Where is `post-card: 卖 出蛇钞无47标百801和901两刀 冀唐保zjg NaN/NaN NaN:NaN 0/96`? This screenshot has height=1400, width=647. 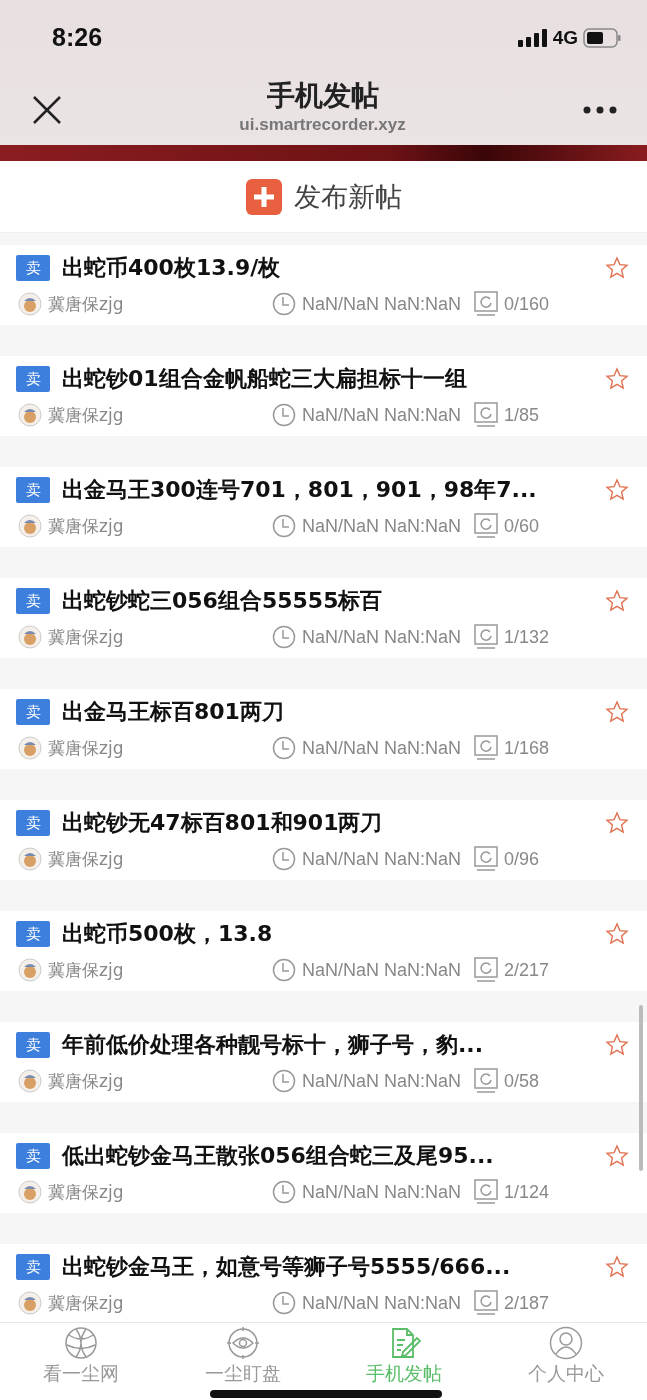 post-card: 卖 出蛇钞无47标百801和901两刀 冀唐保zjg NaN/NaN NaN:NaN 0/96 is located at coordinates (323, 840).